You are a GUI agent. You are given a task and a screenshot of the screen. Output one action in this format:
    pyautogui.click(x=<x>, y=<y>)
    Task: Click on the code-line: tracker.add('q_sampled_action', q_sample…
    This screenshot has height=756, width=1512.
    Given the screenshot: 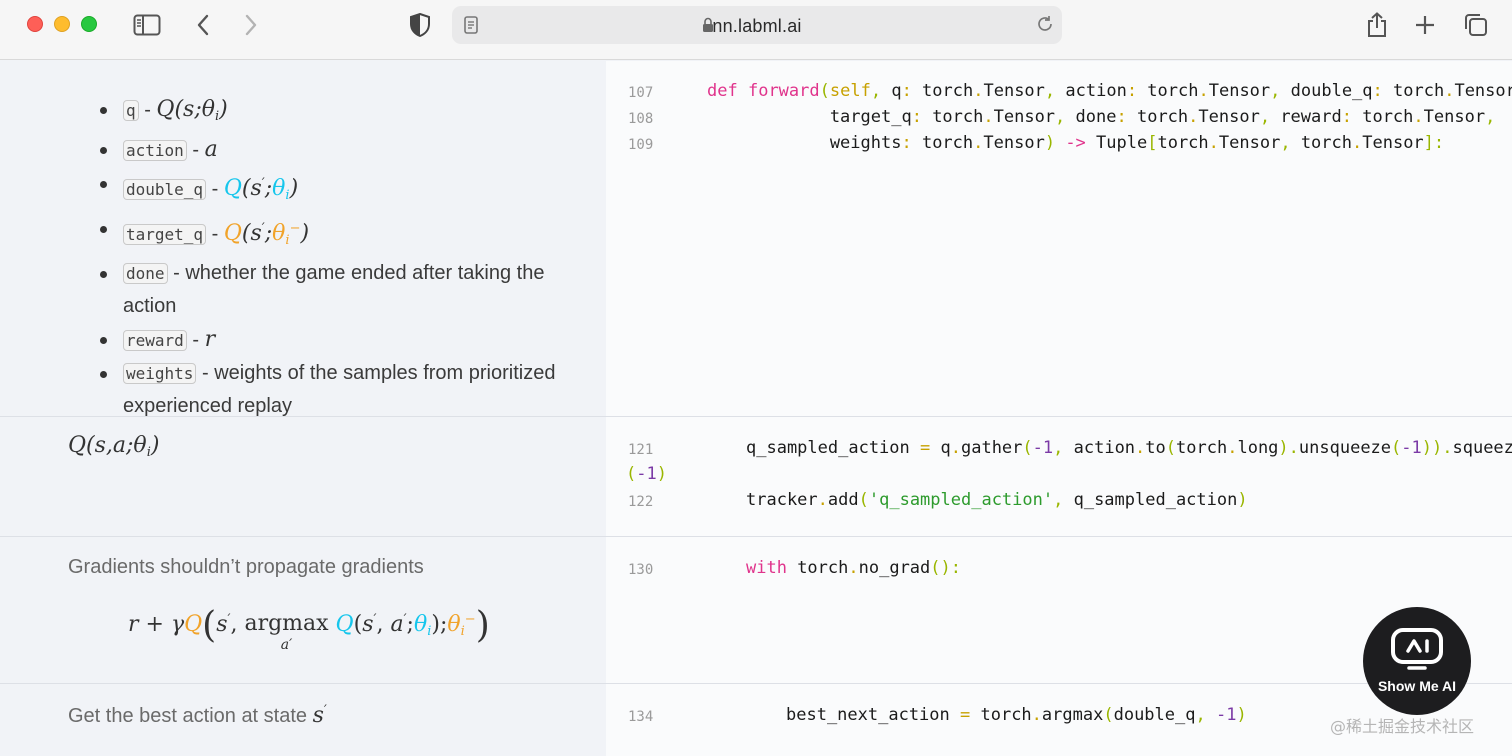 What is the action you would take?
    pyautogui.click(x=997, y=500)
    